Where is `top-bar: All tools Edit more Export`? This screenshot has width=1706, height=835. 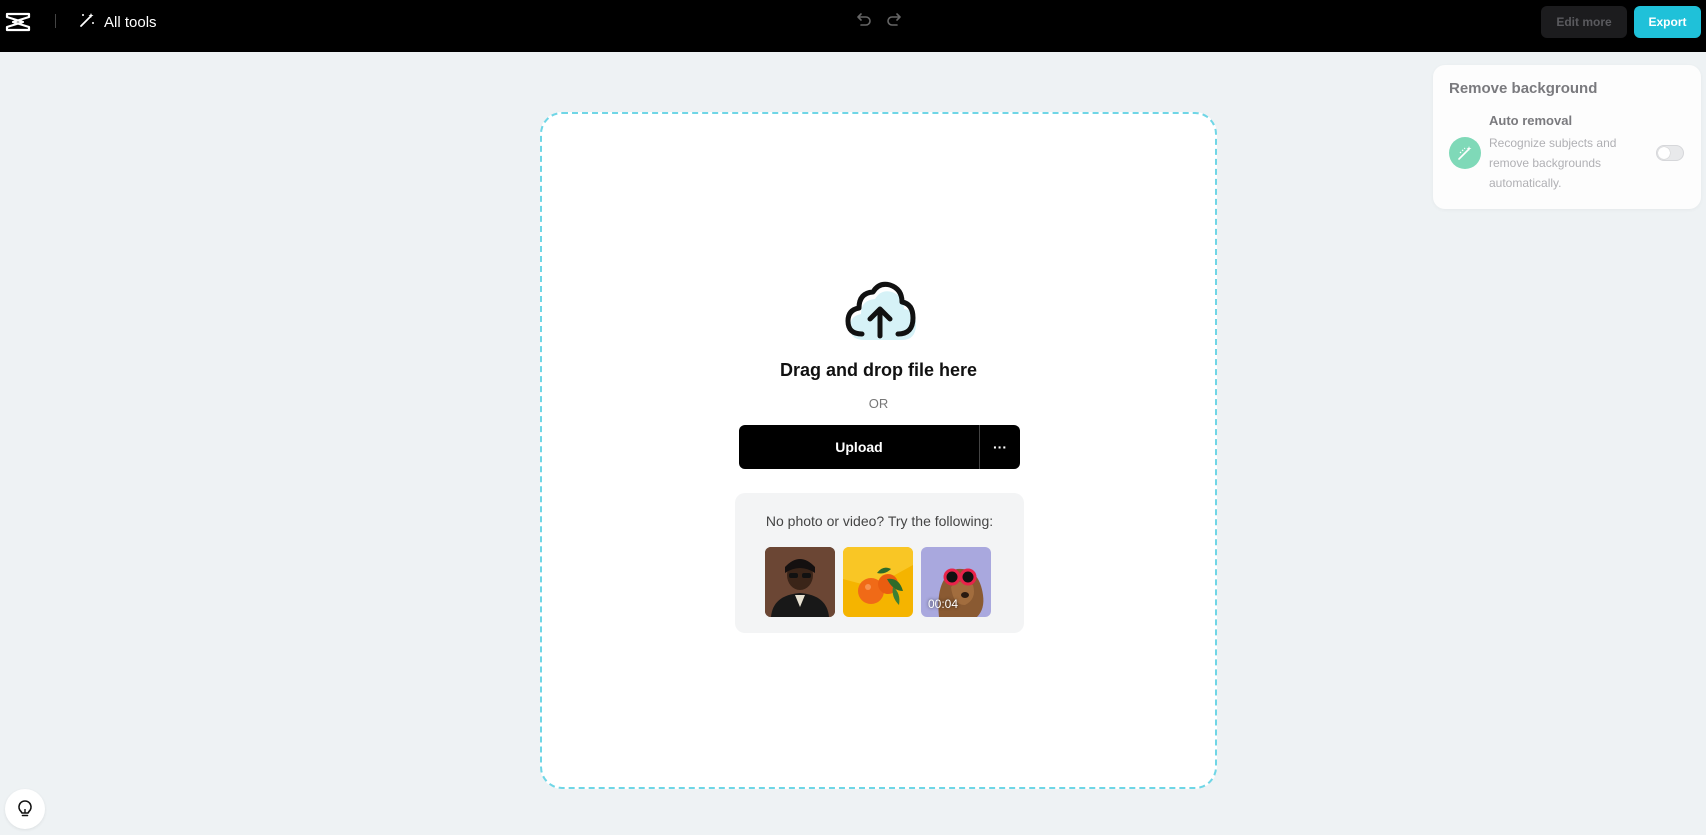
top-bar: All tools Edit more Export is located at coordinates (853, 26).